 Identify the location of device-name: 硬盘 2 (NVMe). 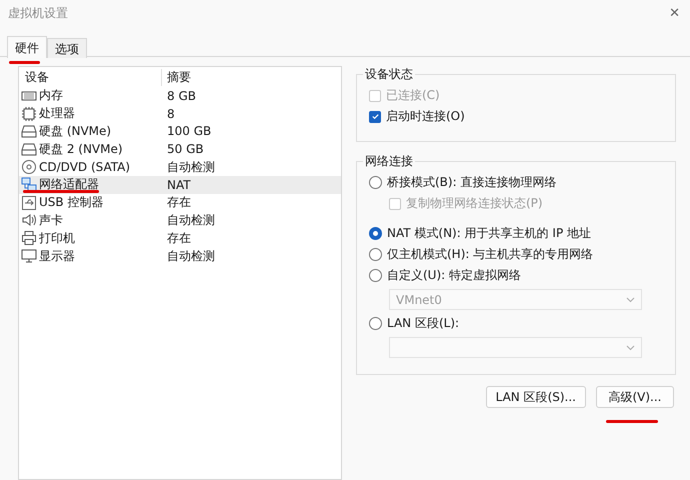
(81, 149).